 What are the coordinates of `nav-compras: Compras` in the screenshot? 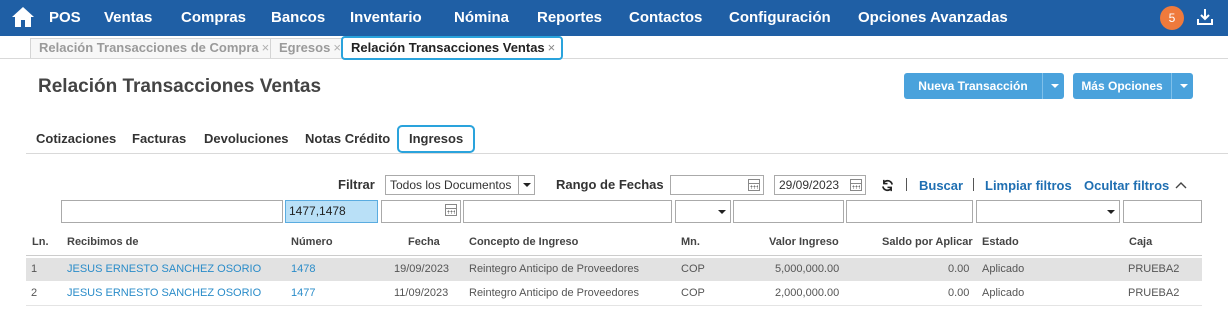 It's located at (213, 18).